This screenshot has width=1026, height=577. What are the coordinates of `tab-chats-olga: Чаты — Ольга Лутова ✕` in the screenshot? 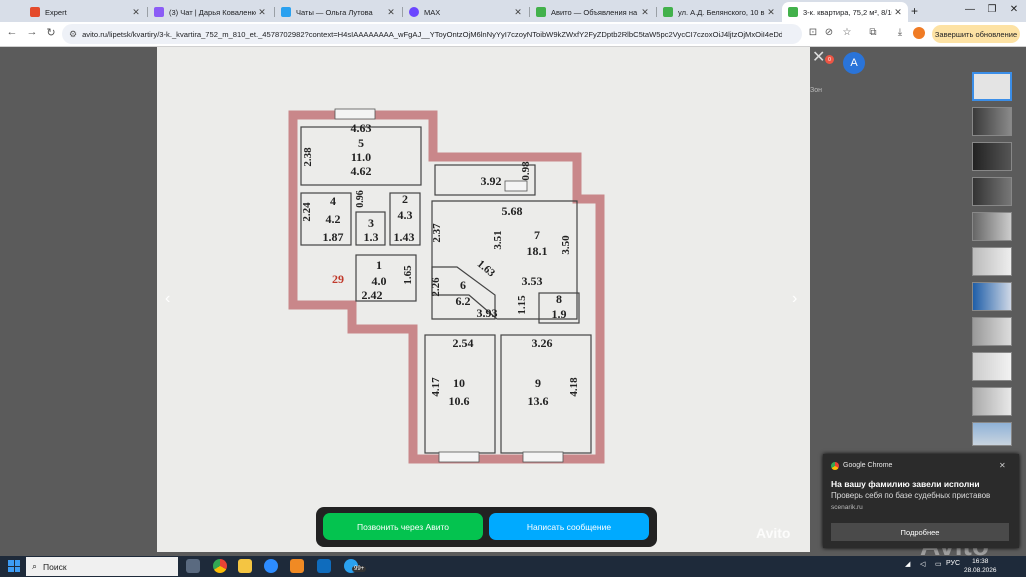 It's located at (338, 12).